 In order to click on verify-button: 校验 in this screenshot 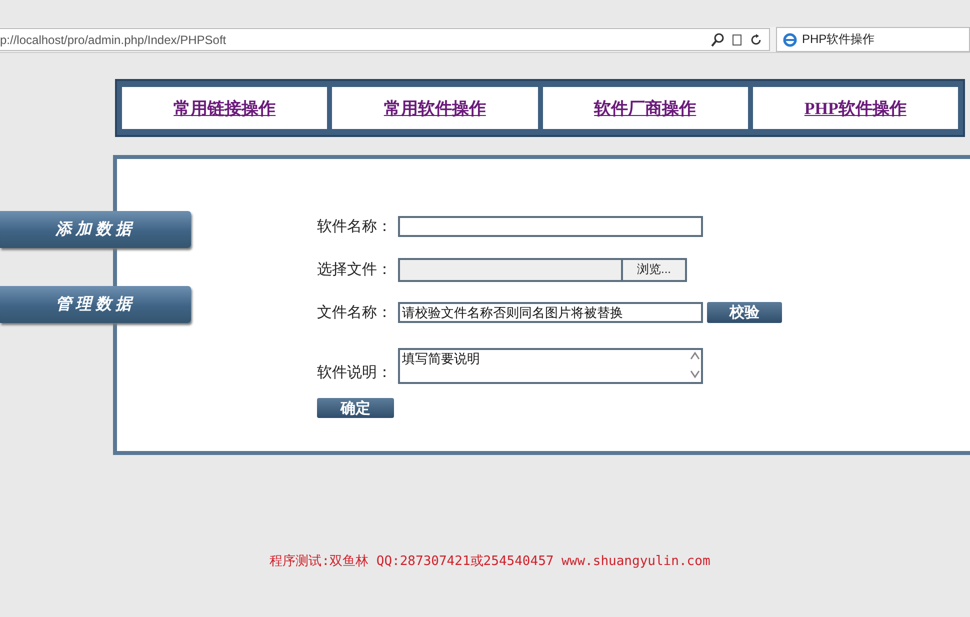, I will do `click(744, 312)`.